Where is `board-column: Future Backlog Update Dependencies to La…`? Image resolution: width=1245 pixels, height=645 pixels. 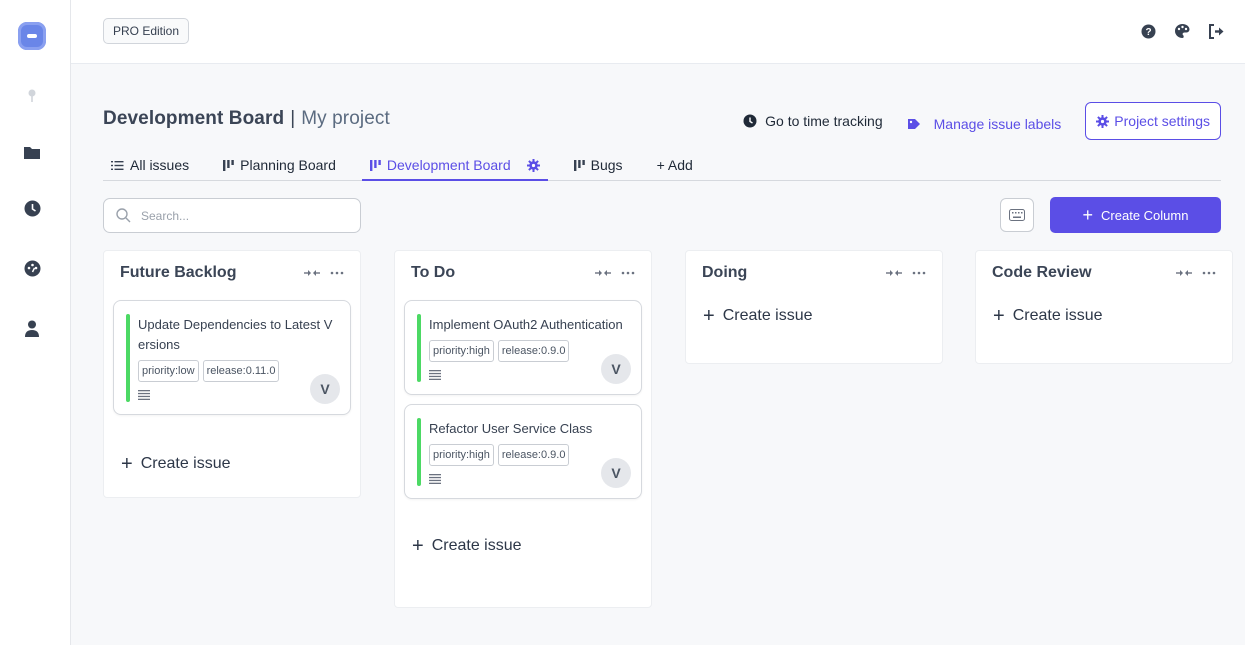 board-column: Future Backlog Update Dependencies to La… is located at coordinates (232, 374).